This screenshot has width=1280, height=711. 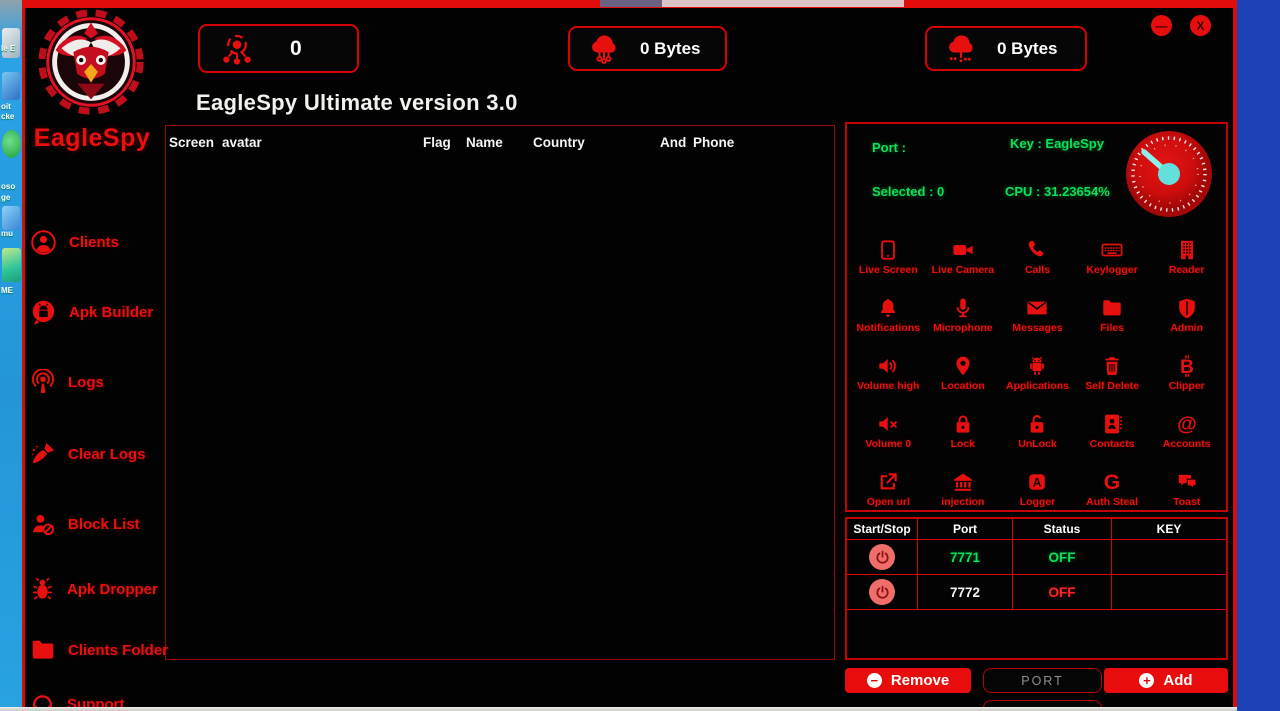 I want to click on action-label: Accounts, so click(x=1186, y=444).